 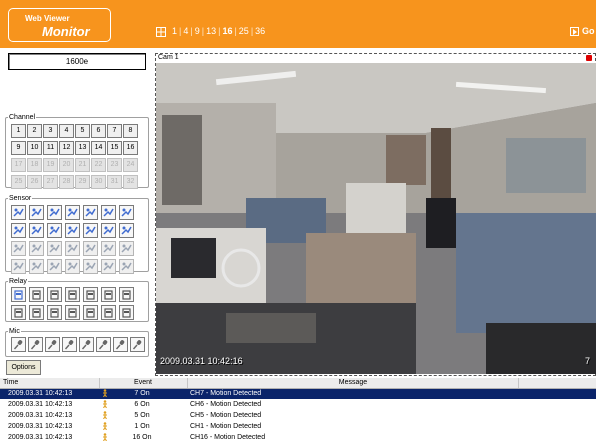 I want to click on channel-15-button: 15, so click(x=114, y=148).